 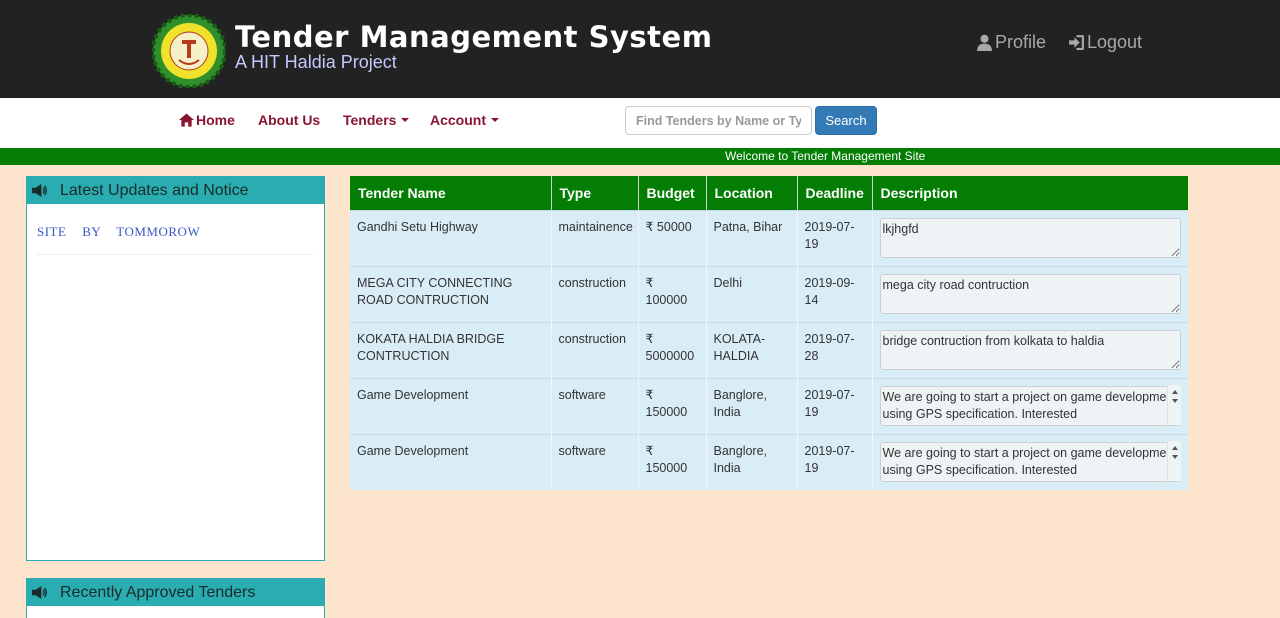 I want to click on nav-about-label: About Us, so click(x=289, y=120).